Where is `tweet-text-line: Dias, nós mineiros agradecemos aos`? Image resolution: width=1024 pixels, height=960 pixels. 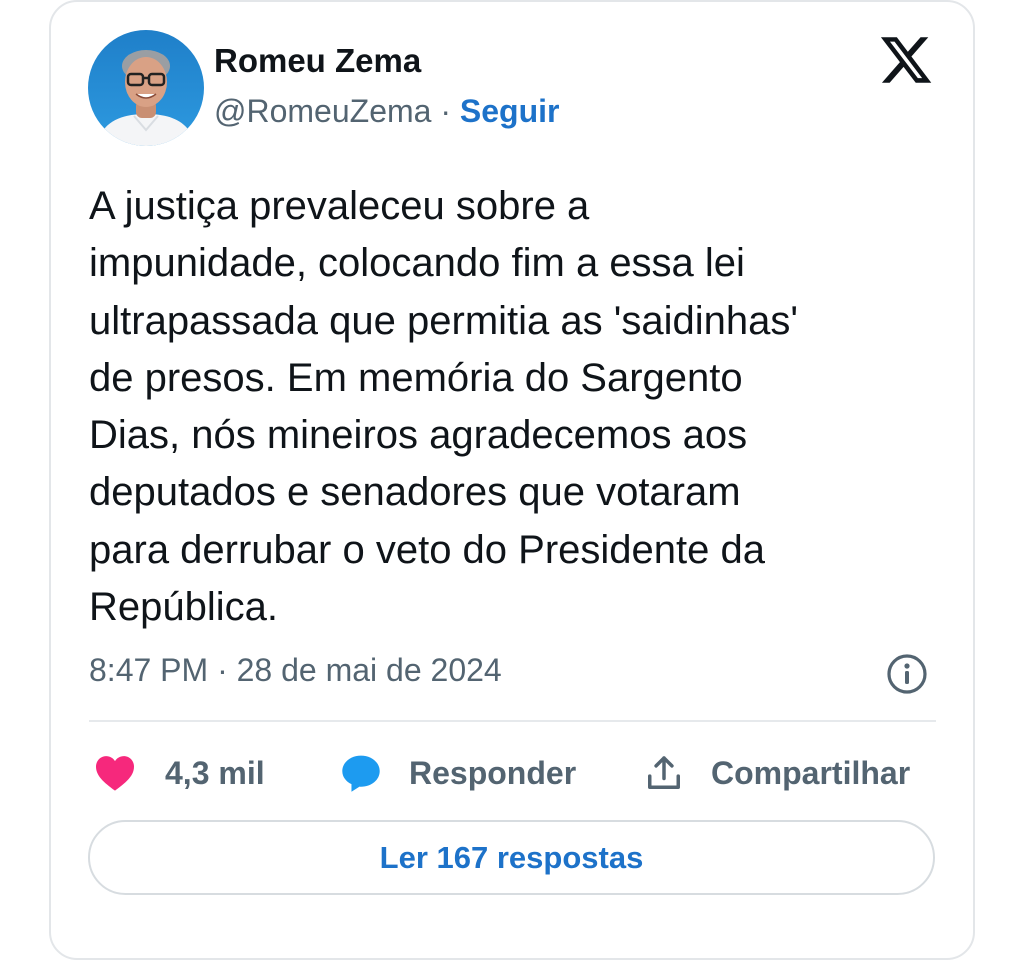
tweet-text-line: Dias, nós mineiros agradecemos aos is located at coordinates (418, 435).